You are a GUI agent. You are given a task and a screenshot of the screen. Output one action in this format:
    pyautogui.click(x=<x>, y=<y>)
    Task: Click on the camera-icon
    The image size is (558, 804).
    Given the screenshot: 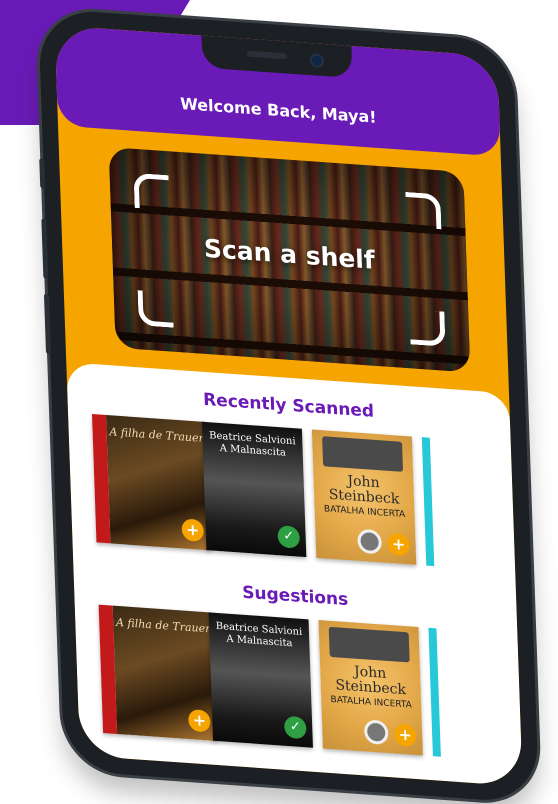 What is the action you would take?
    pyautogui.click(x=316, y=61)
    